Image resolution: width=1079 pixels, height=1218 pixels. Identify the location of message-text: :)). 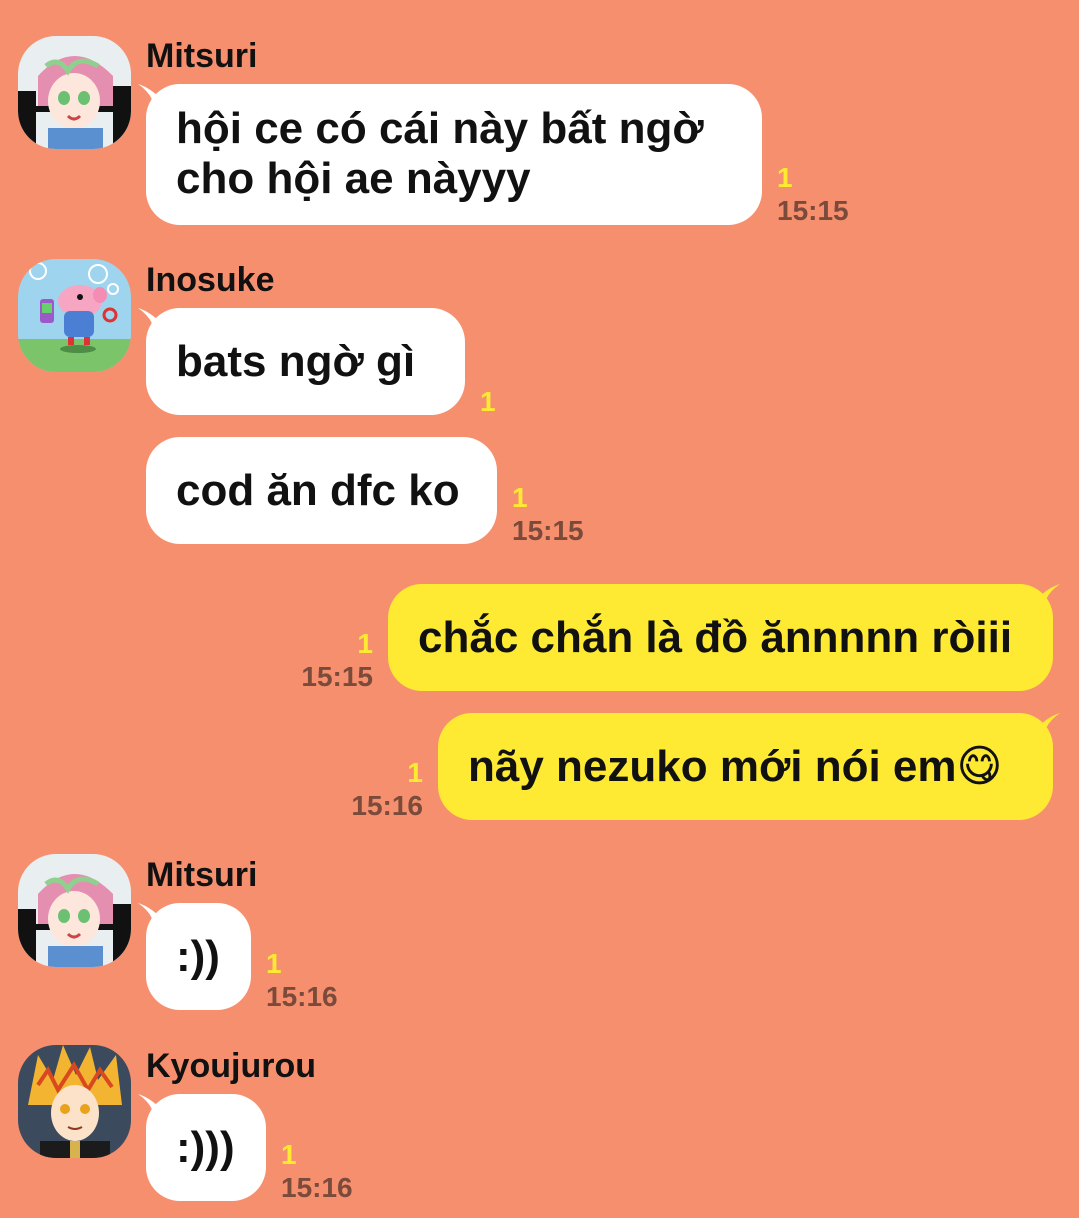
(198, 956).